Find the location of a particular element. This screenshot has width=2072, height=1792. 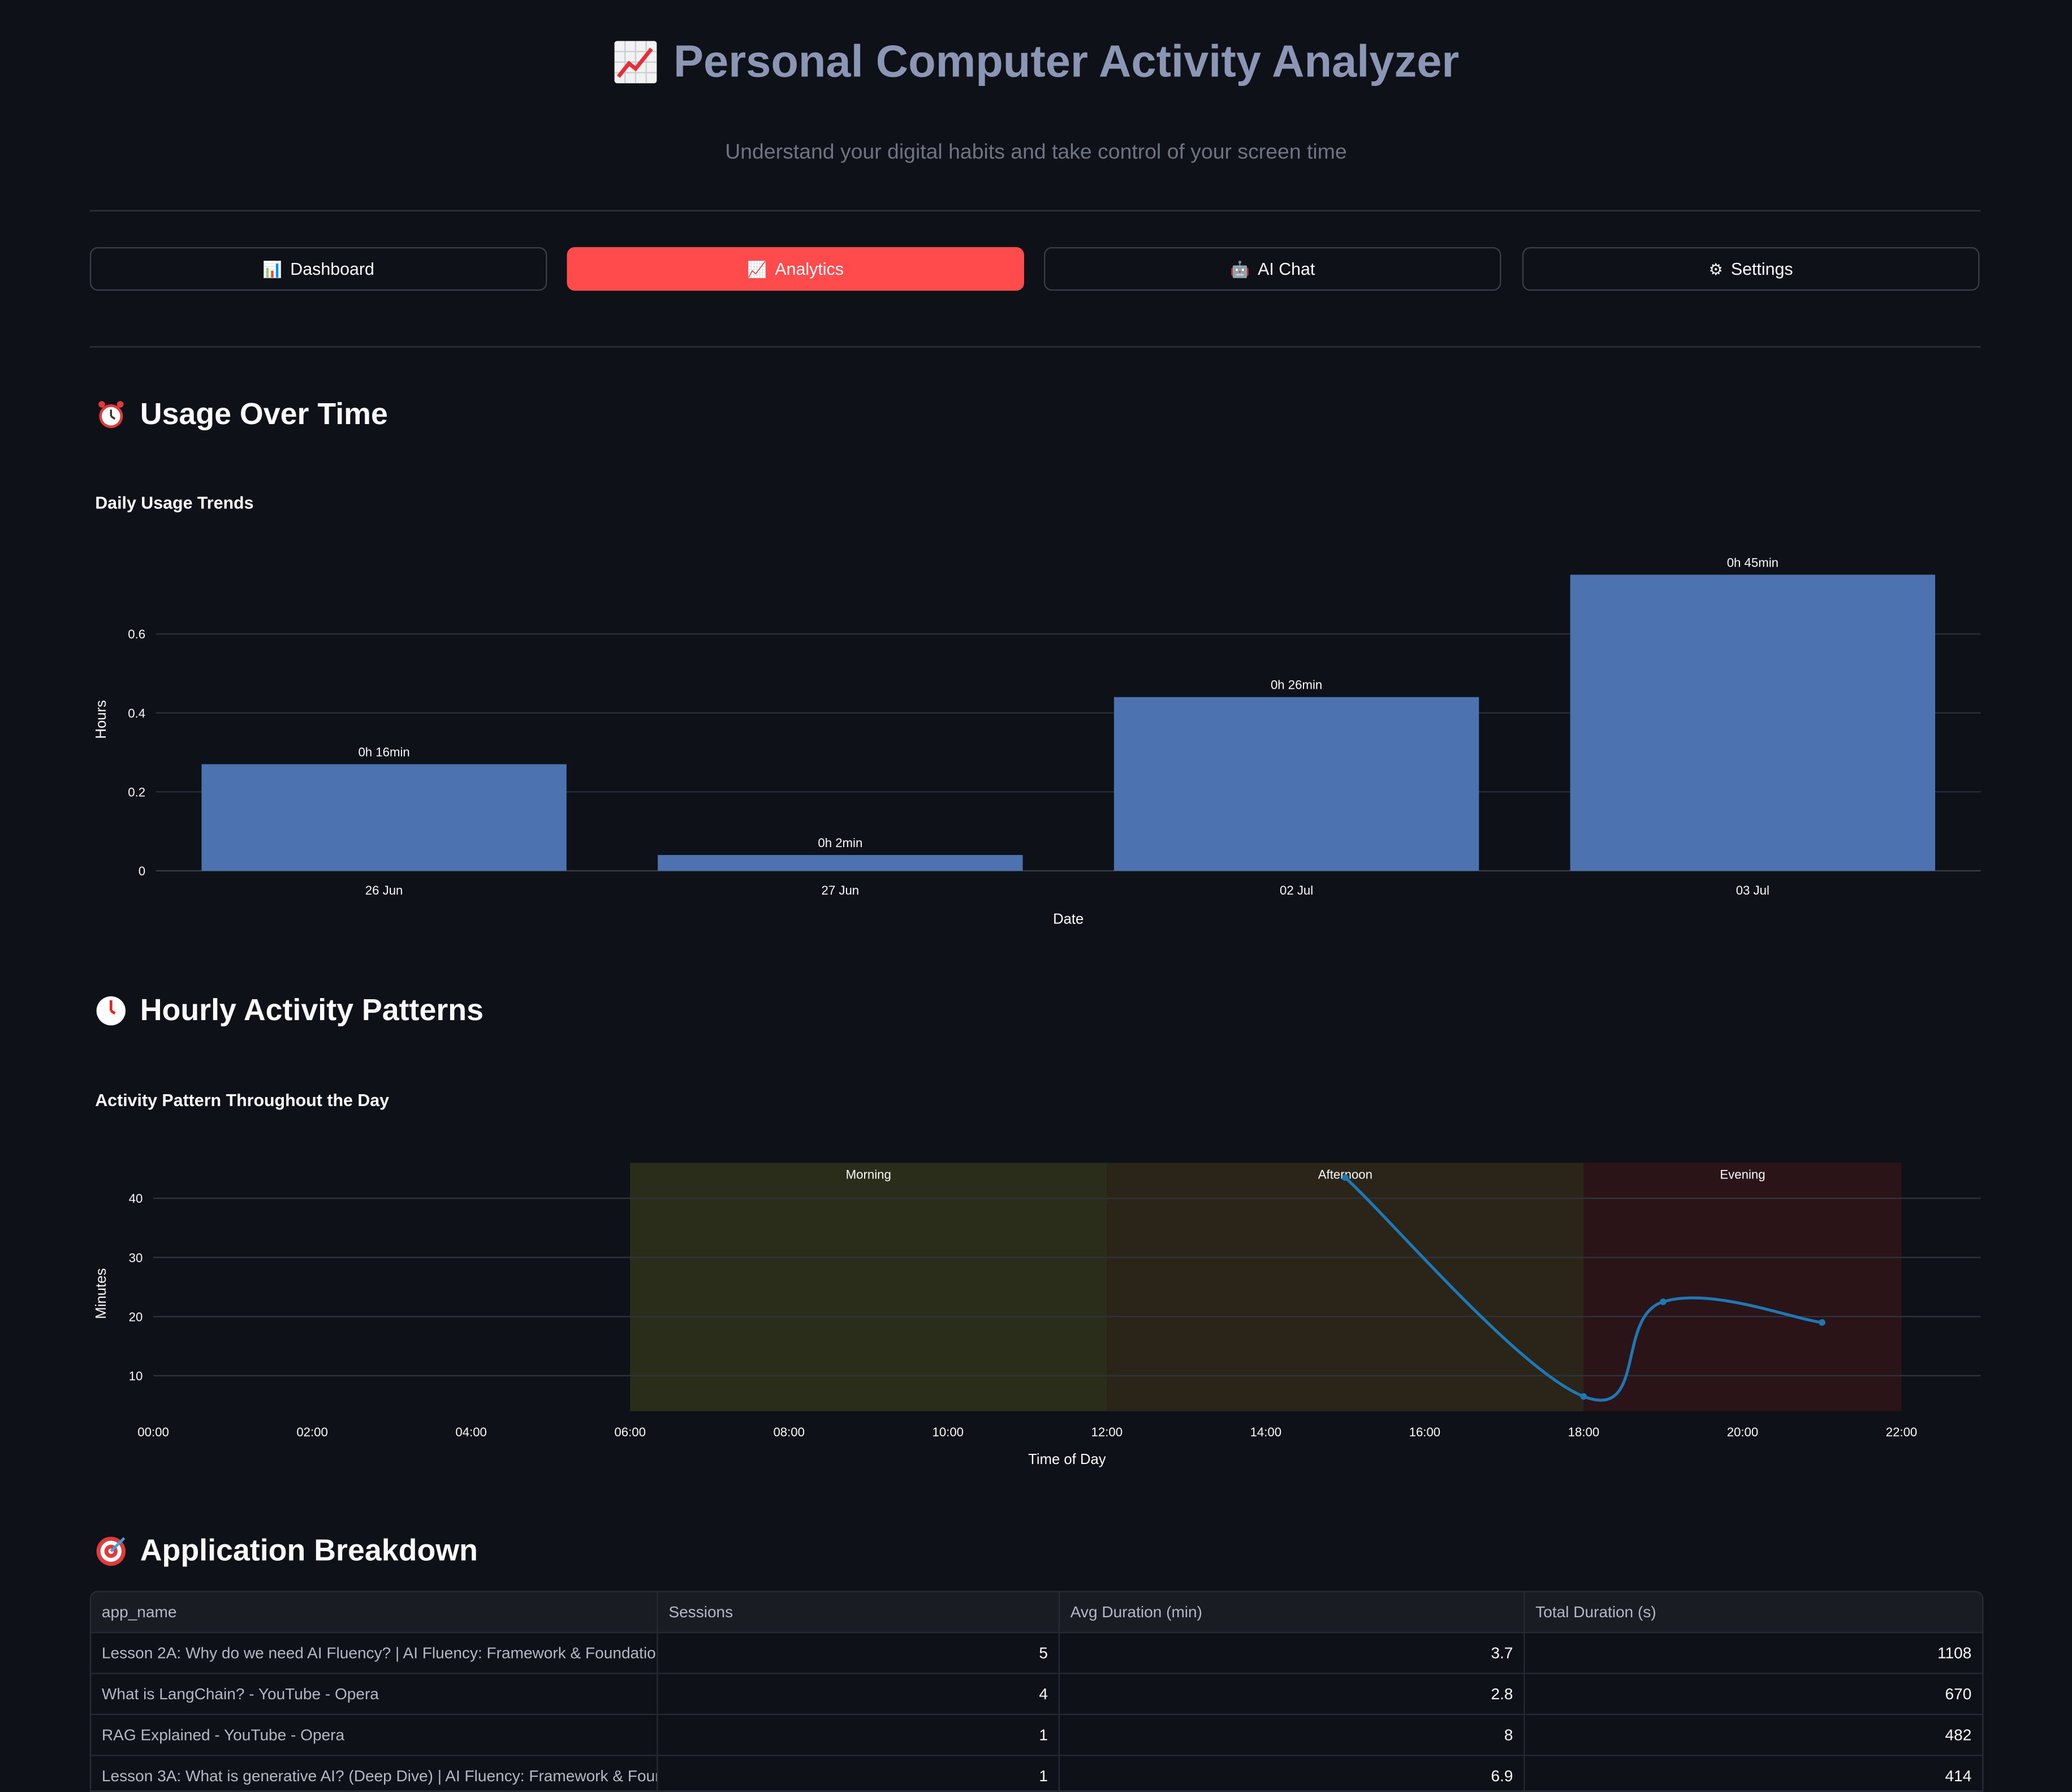

y-tick-label: 20 is located at coordinates (136, 1317).